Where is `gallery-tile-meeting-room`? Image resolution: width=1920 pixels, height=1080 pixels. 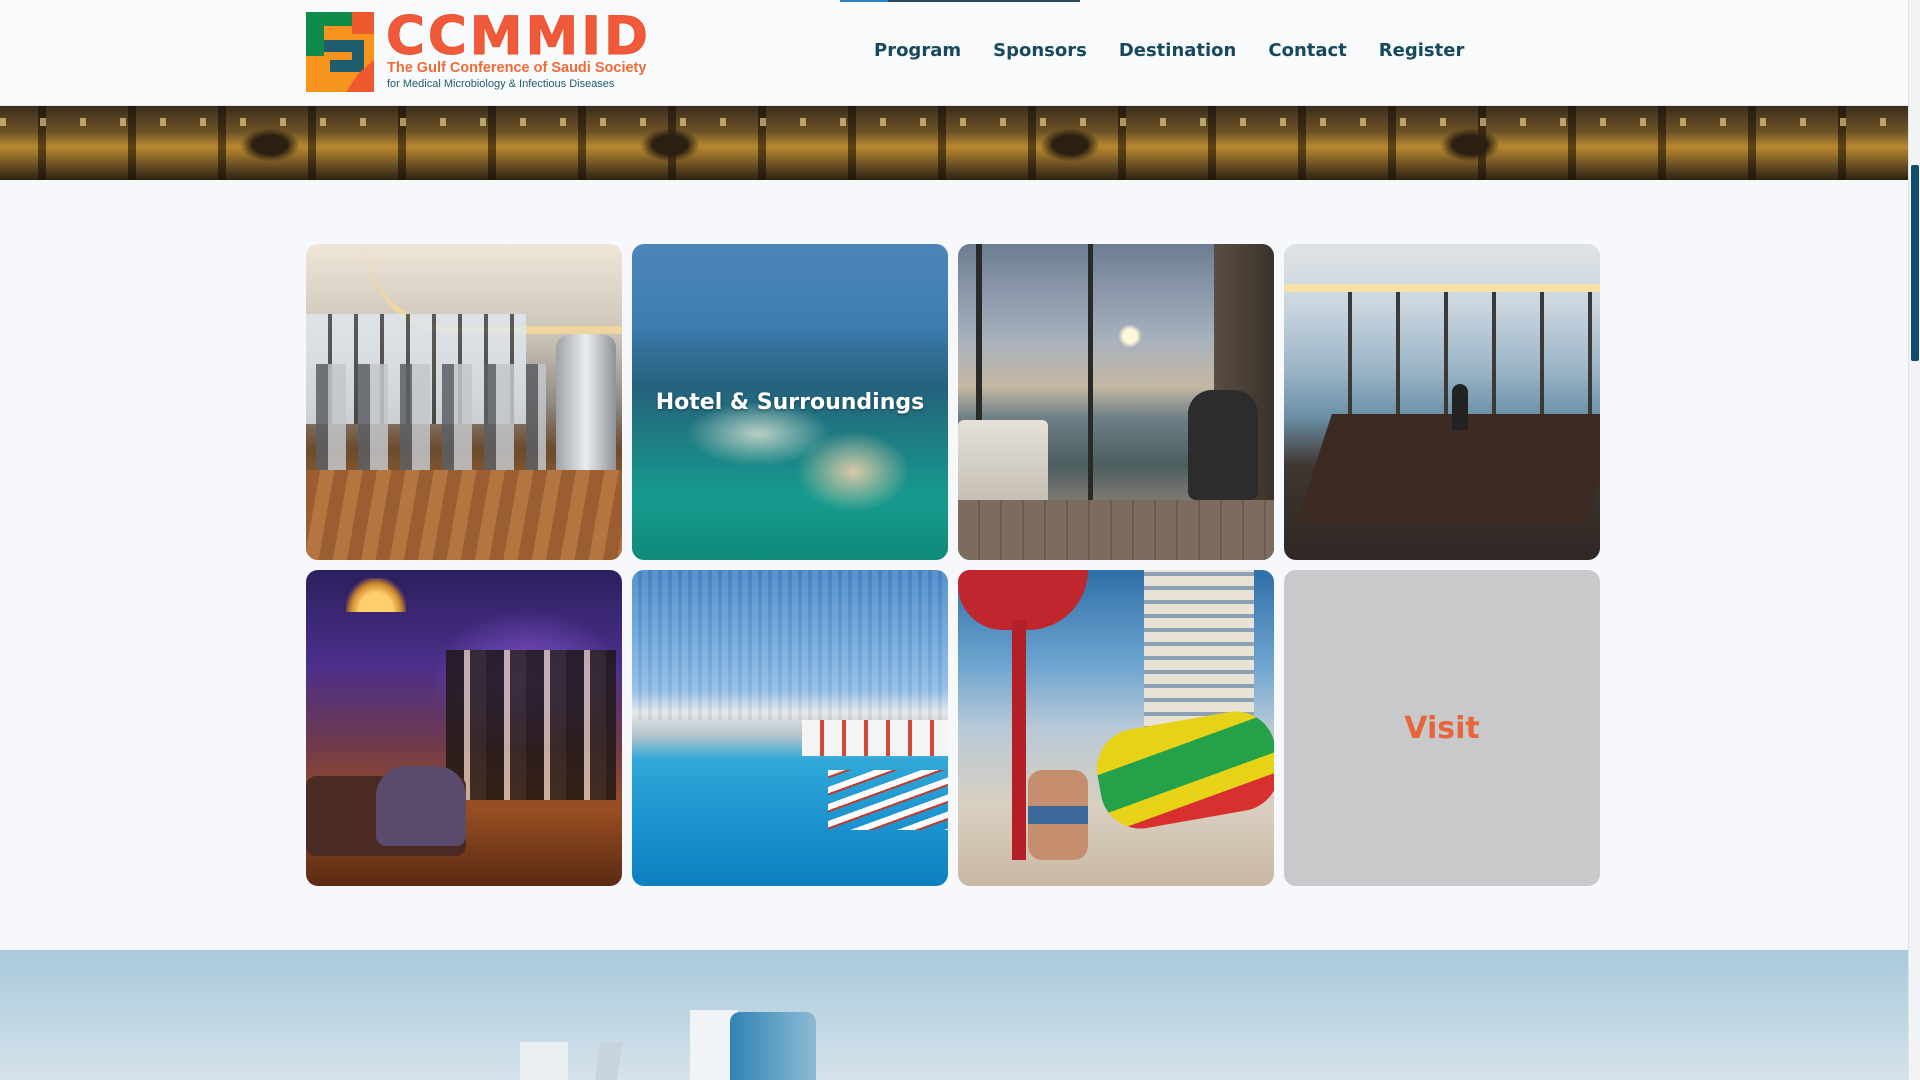
gallery-tile-meeting-room is located at coordinates (1442, 402).